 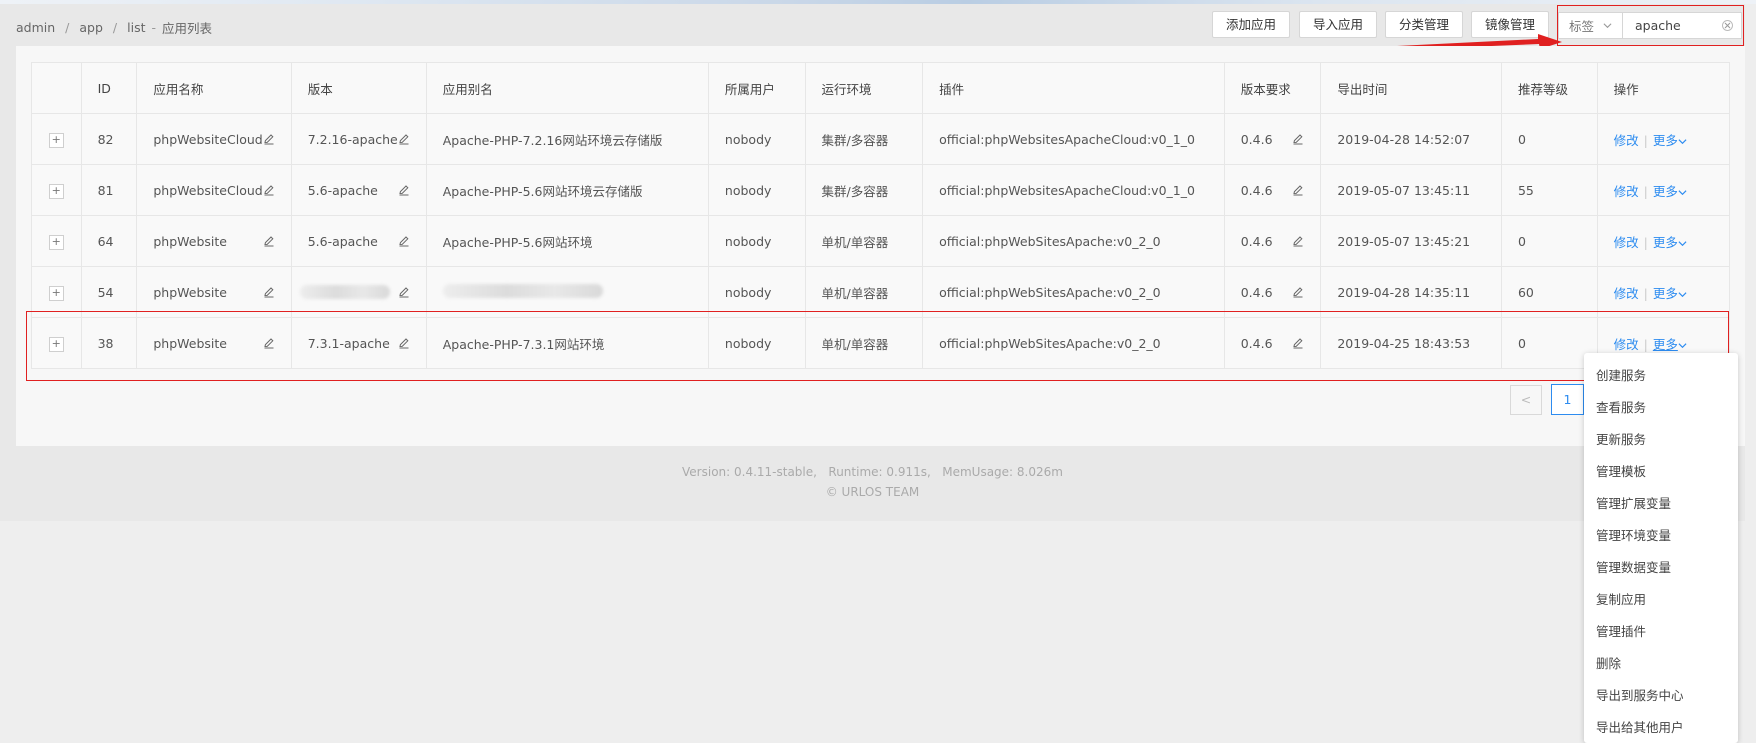 What do you see at coordinates (352, 139) in the screenshot?
I see `cell-version-text: 7.2.16-apache` at bounding box center [352, 139].